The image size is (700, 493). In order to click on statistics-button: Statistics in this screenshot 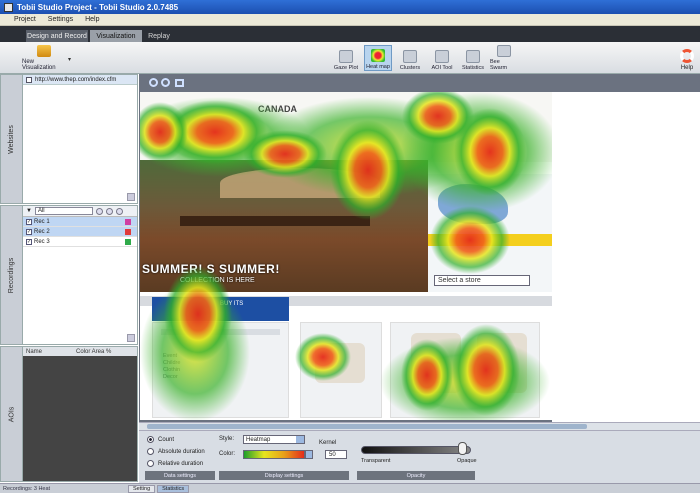, I will do `click(473, 58)`.